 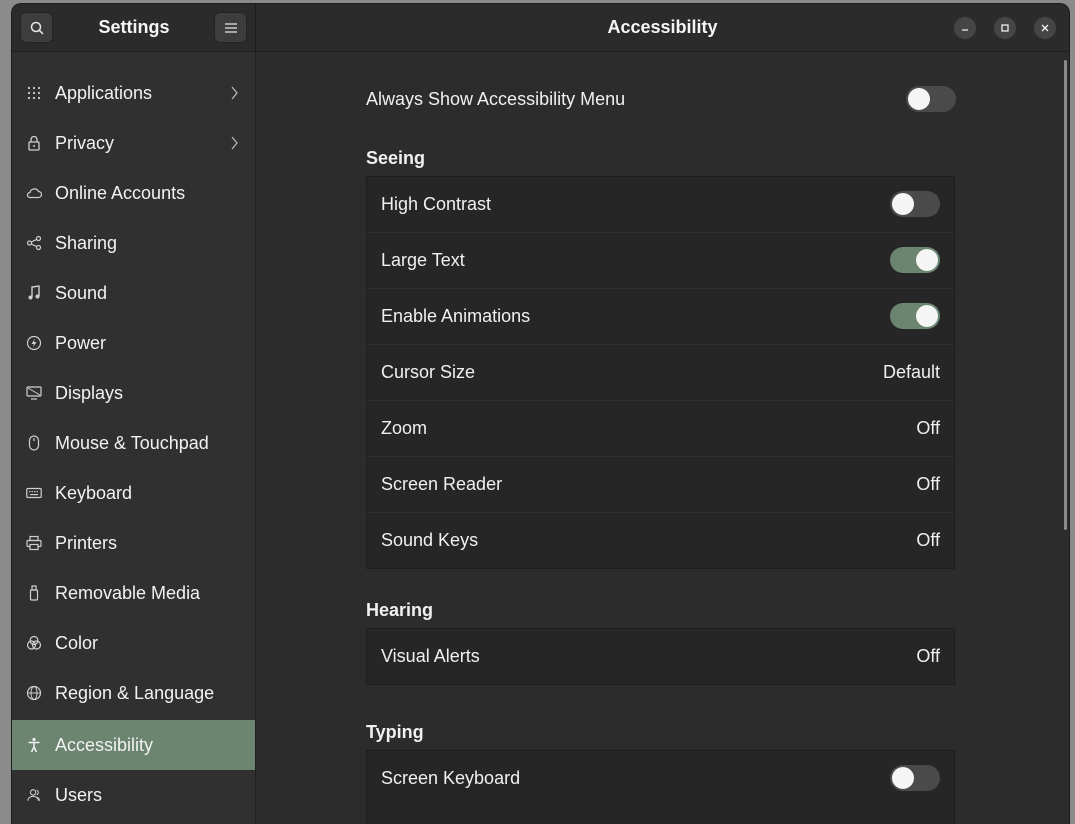 I want to click on typing-section-title: Typing, so click(x=395, y=732).